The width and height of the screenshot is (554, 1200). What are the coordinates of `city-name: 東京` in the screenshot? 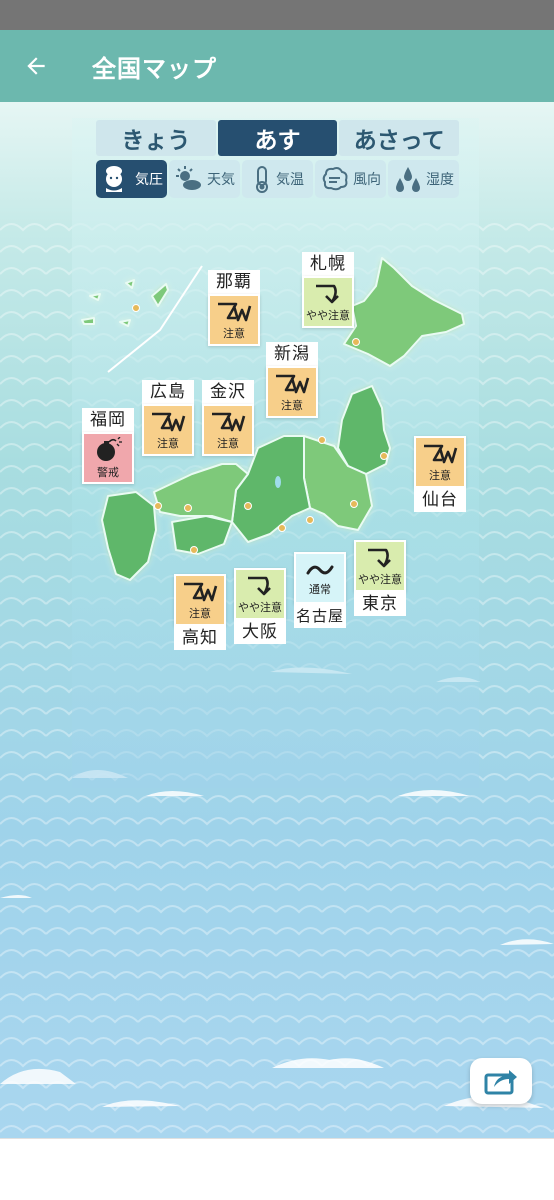 It's located at (380, 604).